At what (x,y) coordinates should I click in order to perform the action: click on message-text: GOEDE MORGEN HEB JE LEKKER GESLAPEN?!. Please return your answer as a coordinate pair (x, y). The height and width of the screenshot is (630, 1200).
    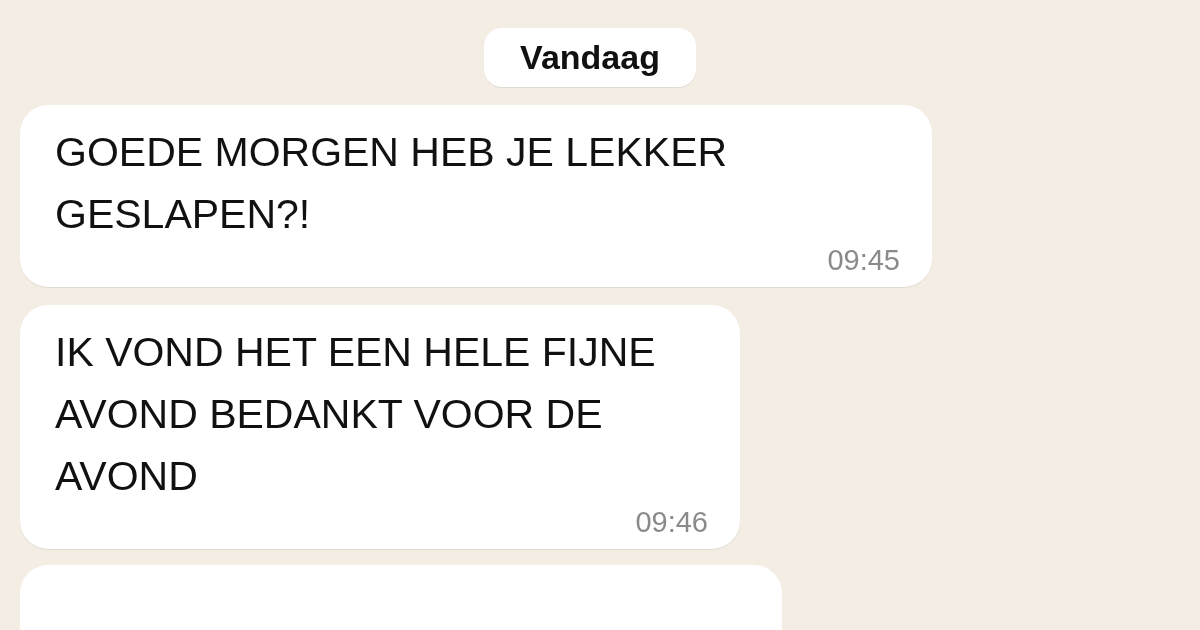
    Looking at the image, I should click on (392, 183).